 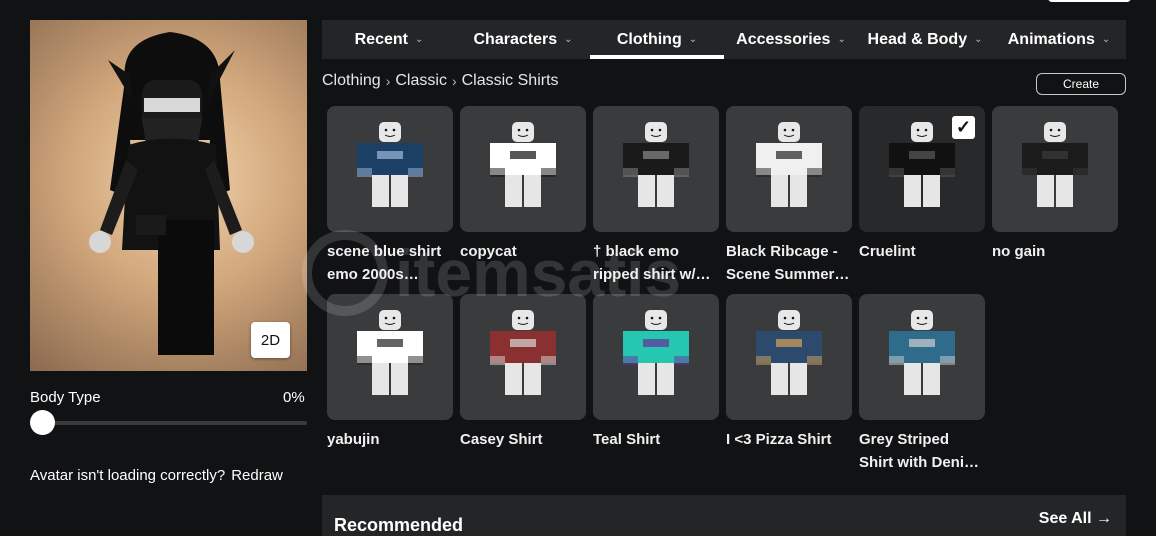 What do you see at coordinates (963, 127) in the screenshot?
I see `checkmark-icon: ✓` at bounding box center [963, 127].